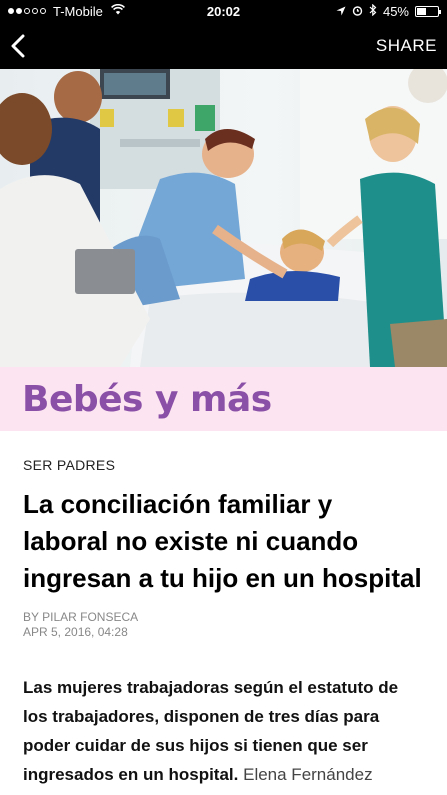 The height and width of the screenshot is (795, 447). Describe the element at coordinates (223, 625) in the screenshot. I see `byline: BY PILAR FONSECA APR 5, 2016, 04:28` at that location.